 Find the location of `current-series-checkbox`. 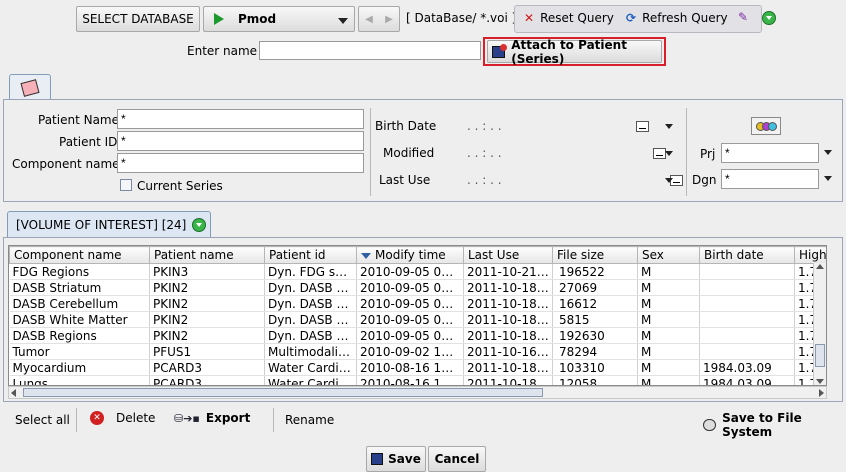

current-series-checkbox is located at coordinates (126, 185).